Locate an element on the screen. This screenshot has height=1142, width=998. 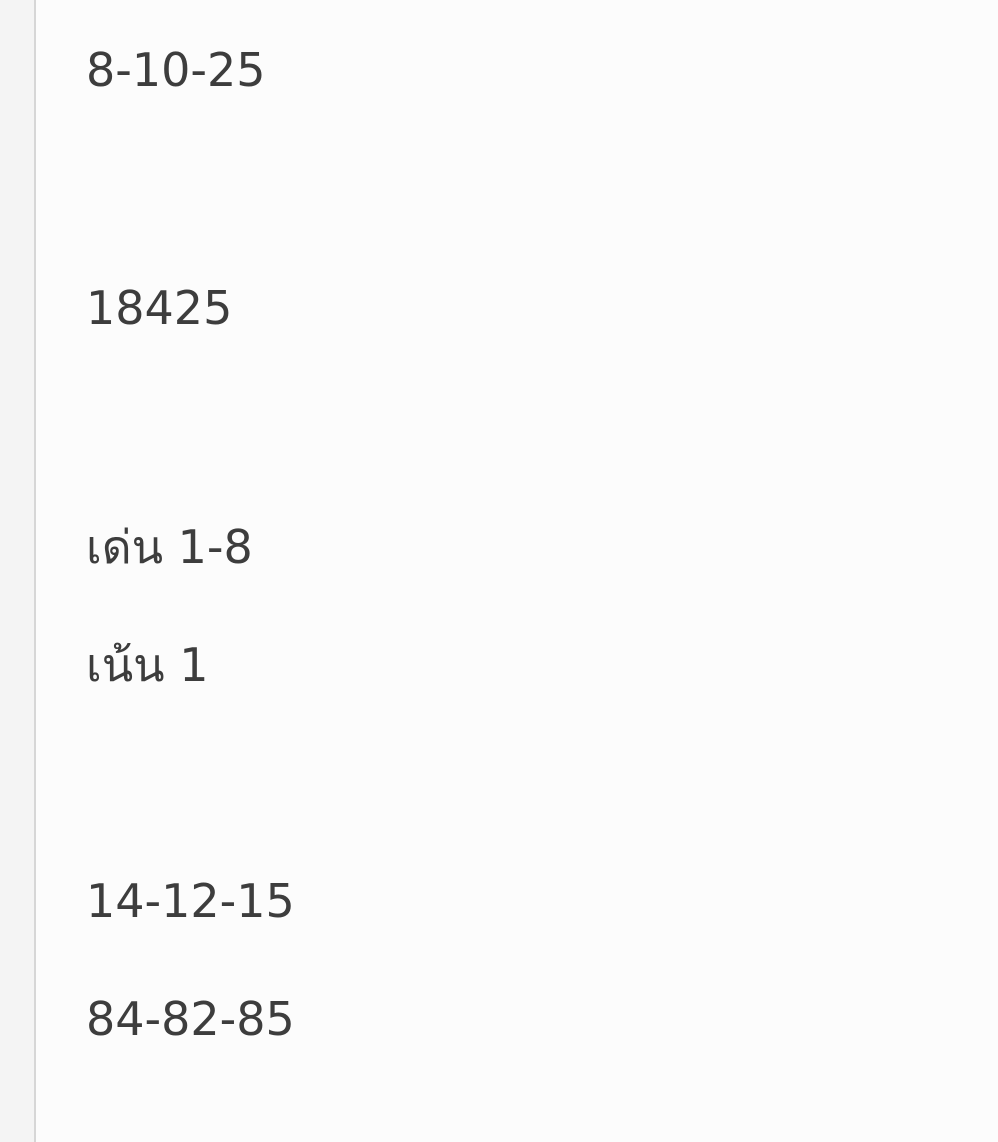
text-line-3: เด่น 1-8 is located at coordinates (169, 547).